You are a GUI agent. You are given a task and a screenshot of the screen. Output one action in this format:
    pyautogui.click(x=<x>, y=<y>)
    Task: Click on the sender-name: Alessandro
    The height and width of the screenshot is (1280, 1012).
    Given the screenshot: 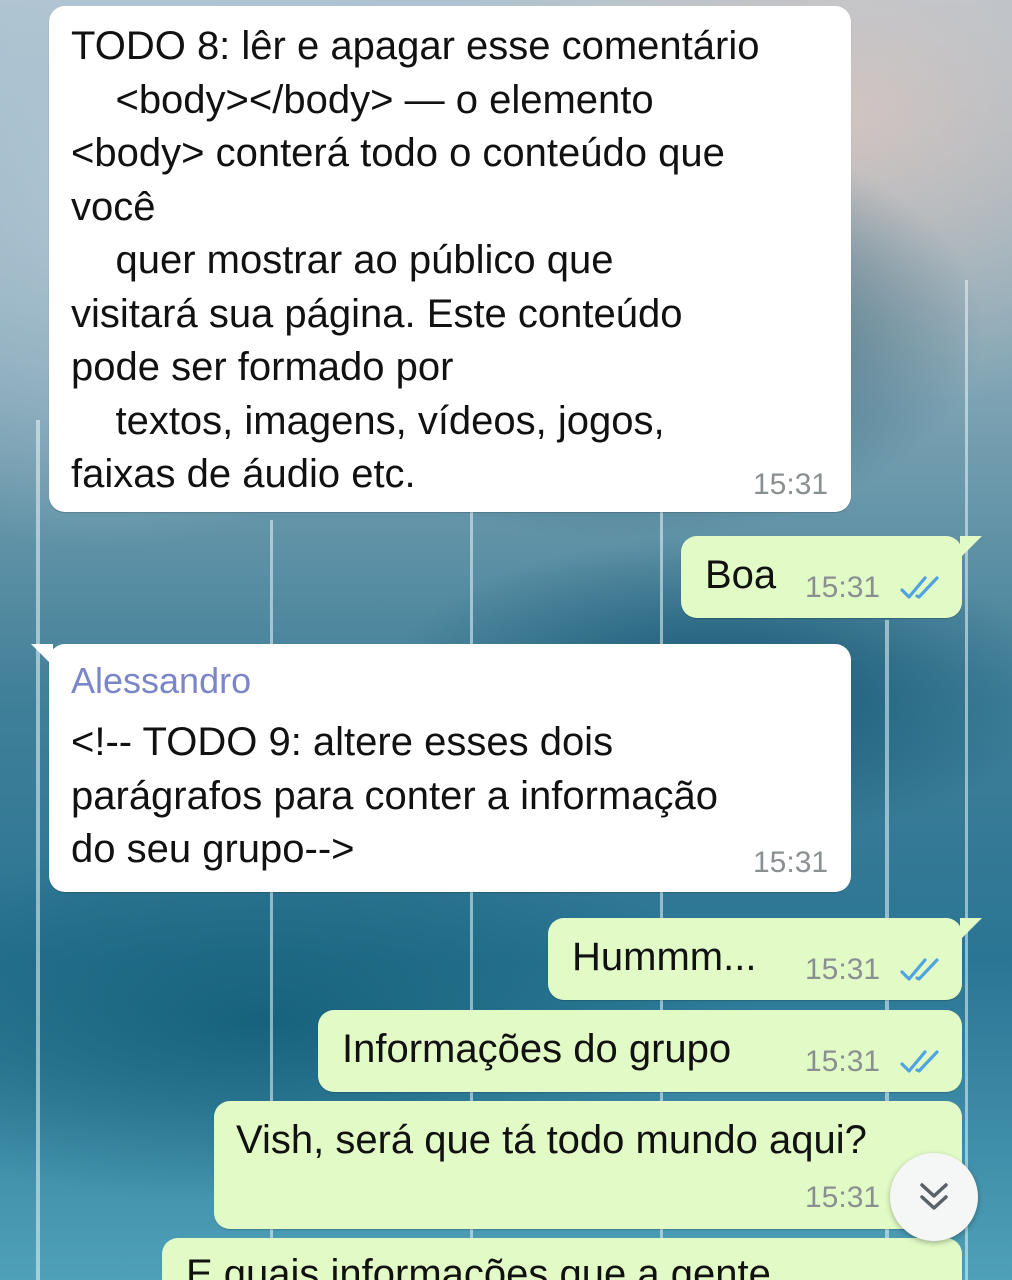 What is the action you would take?
    pyautogui.click(x=451, y=681)
    